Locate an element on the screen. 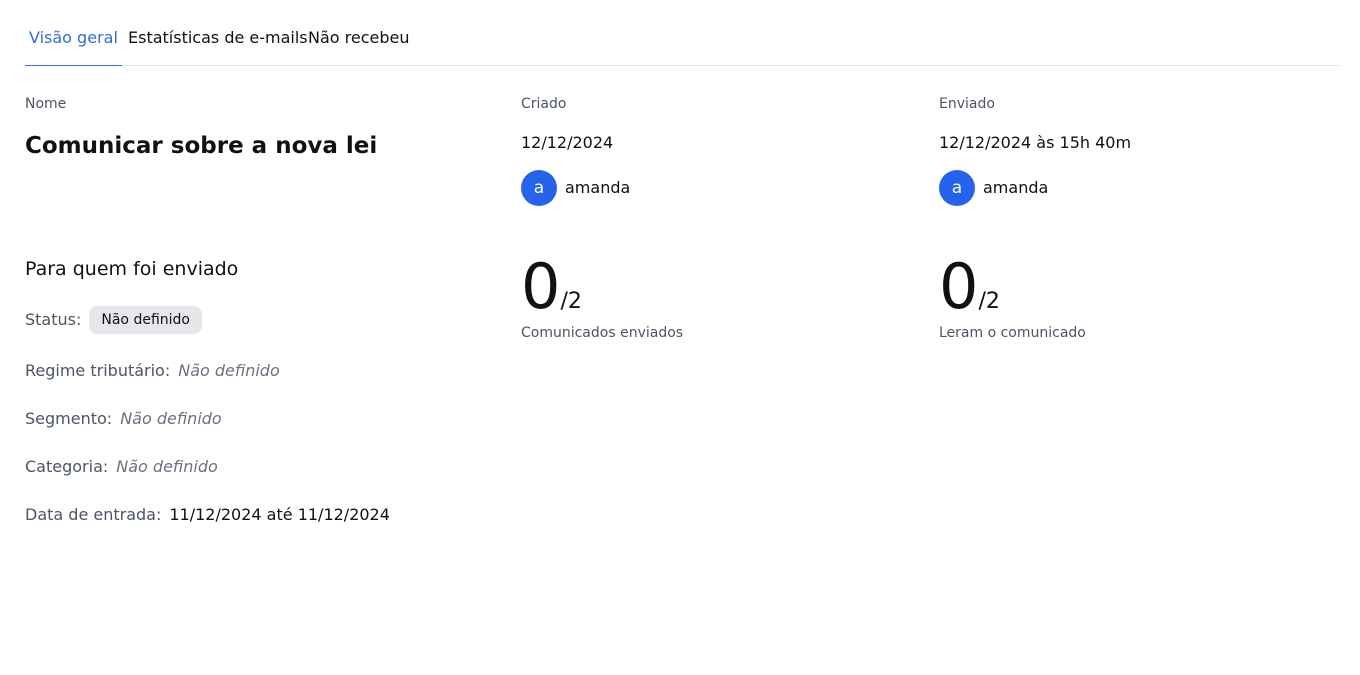 The image size is (1360, 675). sent-stat: 0/2 is located at coordinates (551, 287).